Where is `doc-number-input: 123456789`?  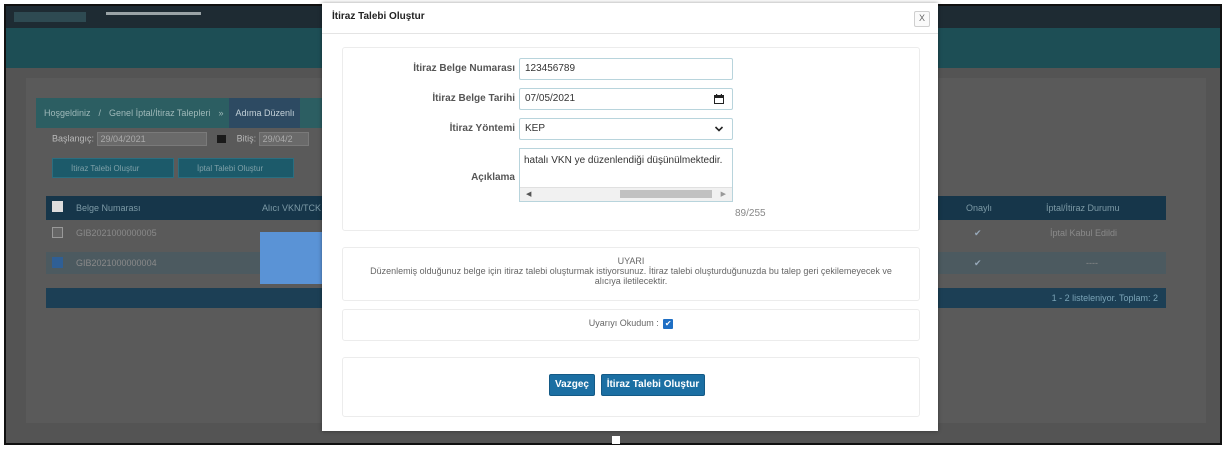
doc-number-input: 123456789 is located at coordinates (626, 69).